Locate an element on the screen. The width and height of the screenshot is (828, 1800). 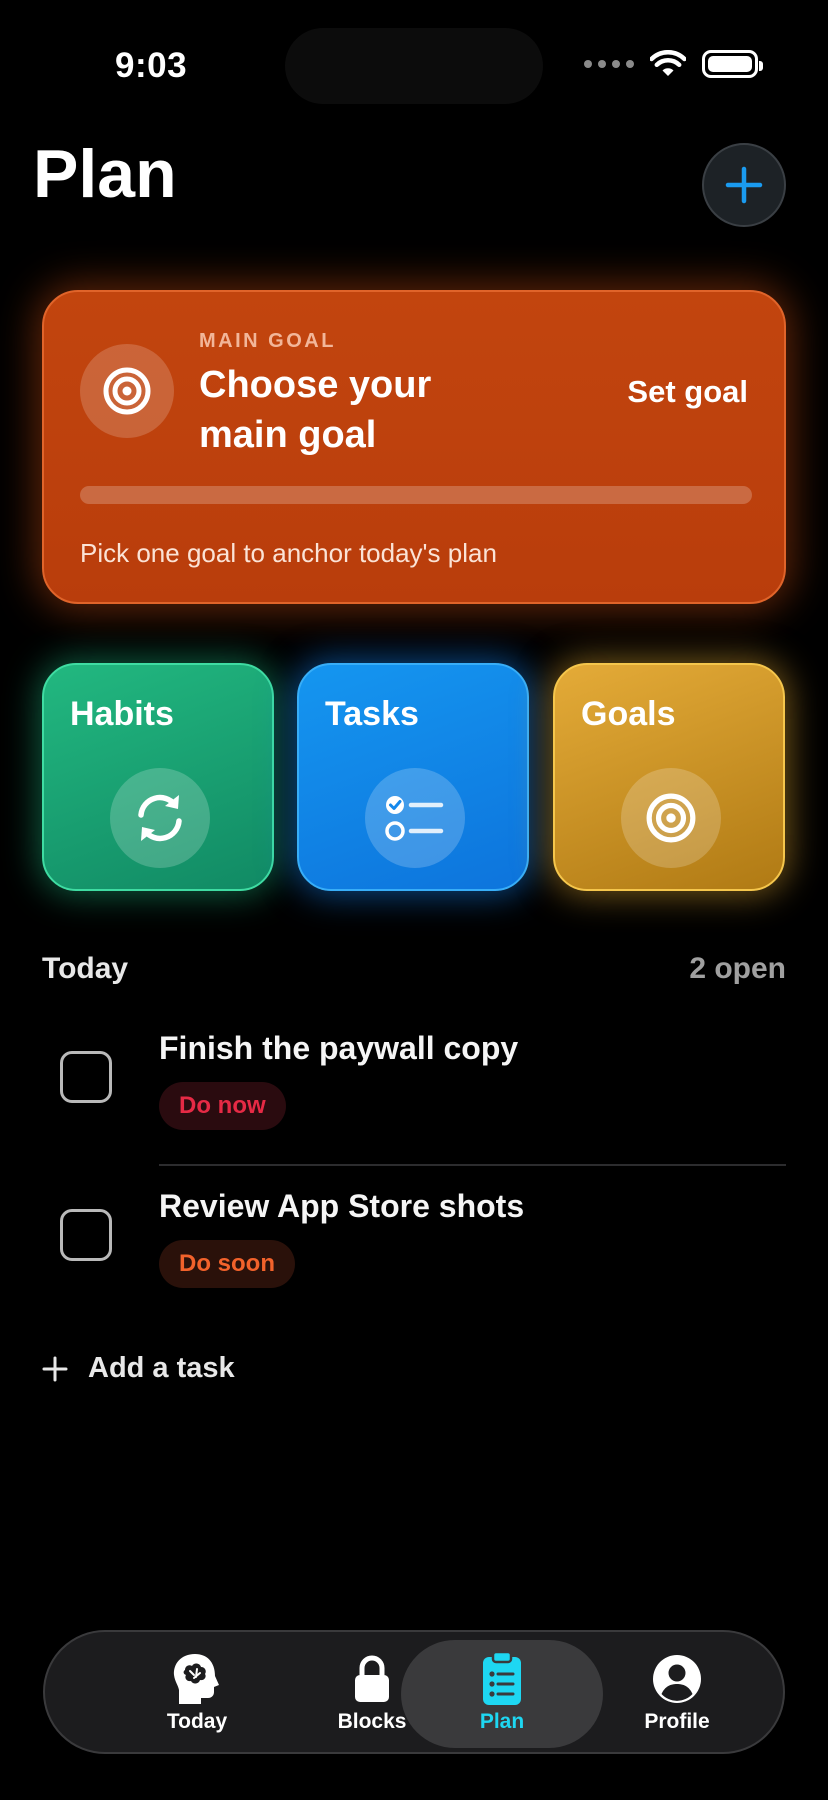
tab-label: Today is located at coordinates (197, 1721).